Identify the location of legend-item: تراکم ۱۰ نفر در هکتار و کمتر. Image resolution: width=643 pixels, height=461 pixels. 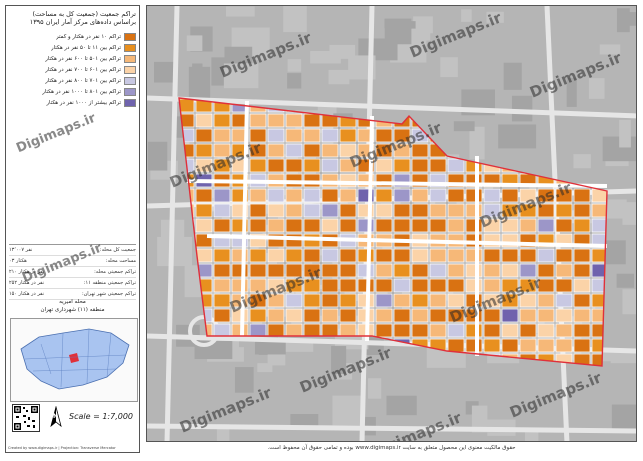
(72, 36).